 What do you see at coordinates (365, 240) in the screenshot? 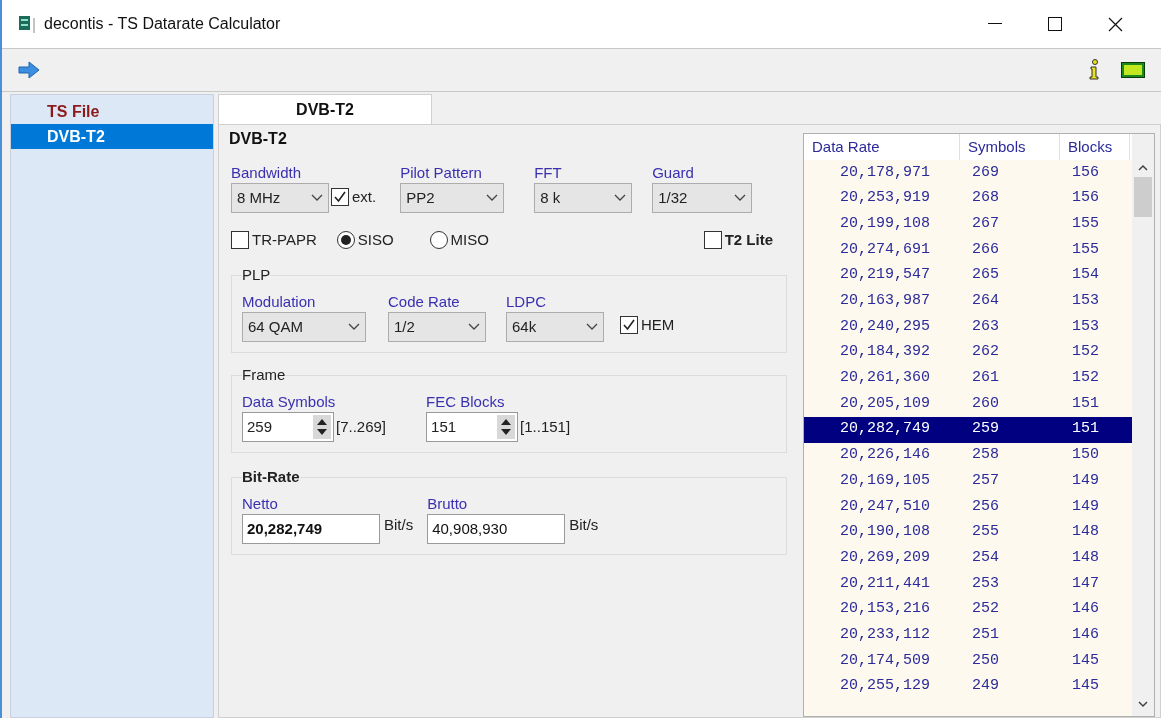
I see `radio-button: SISO` at bounding box center [365, 240].